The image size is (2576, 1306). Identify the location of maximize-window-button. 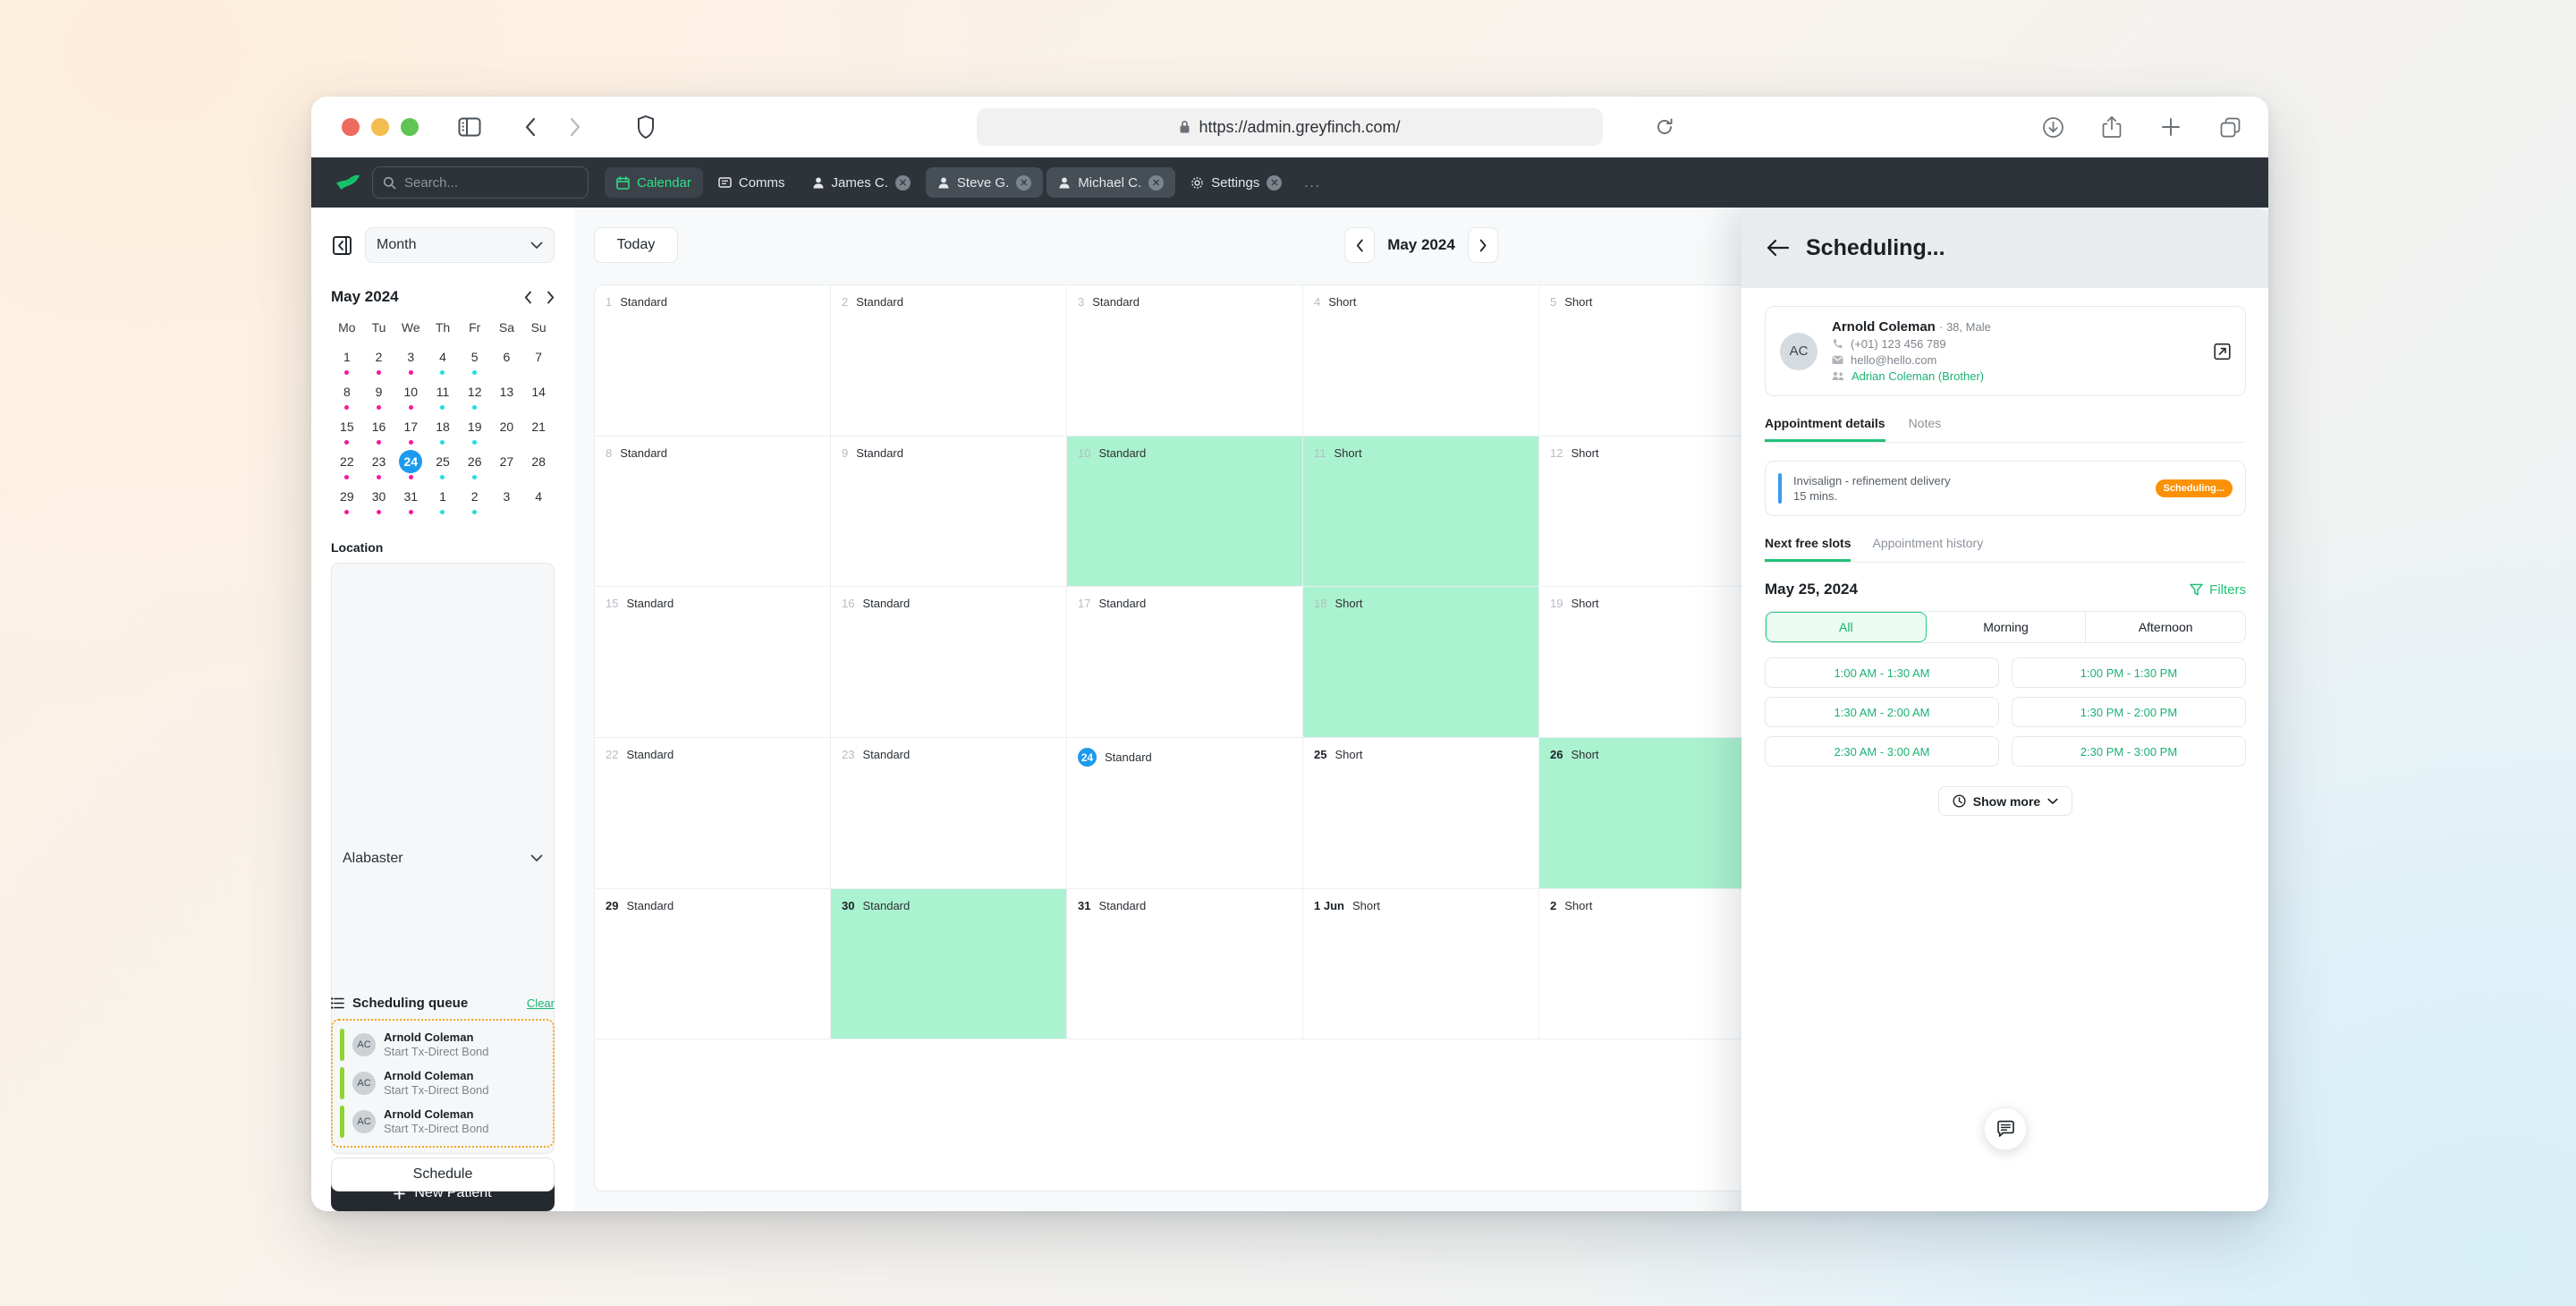
(410, 127).